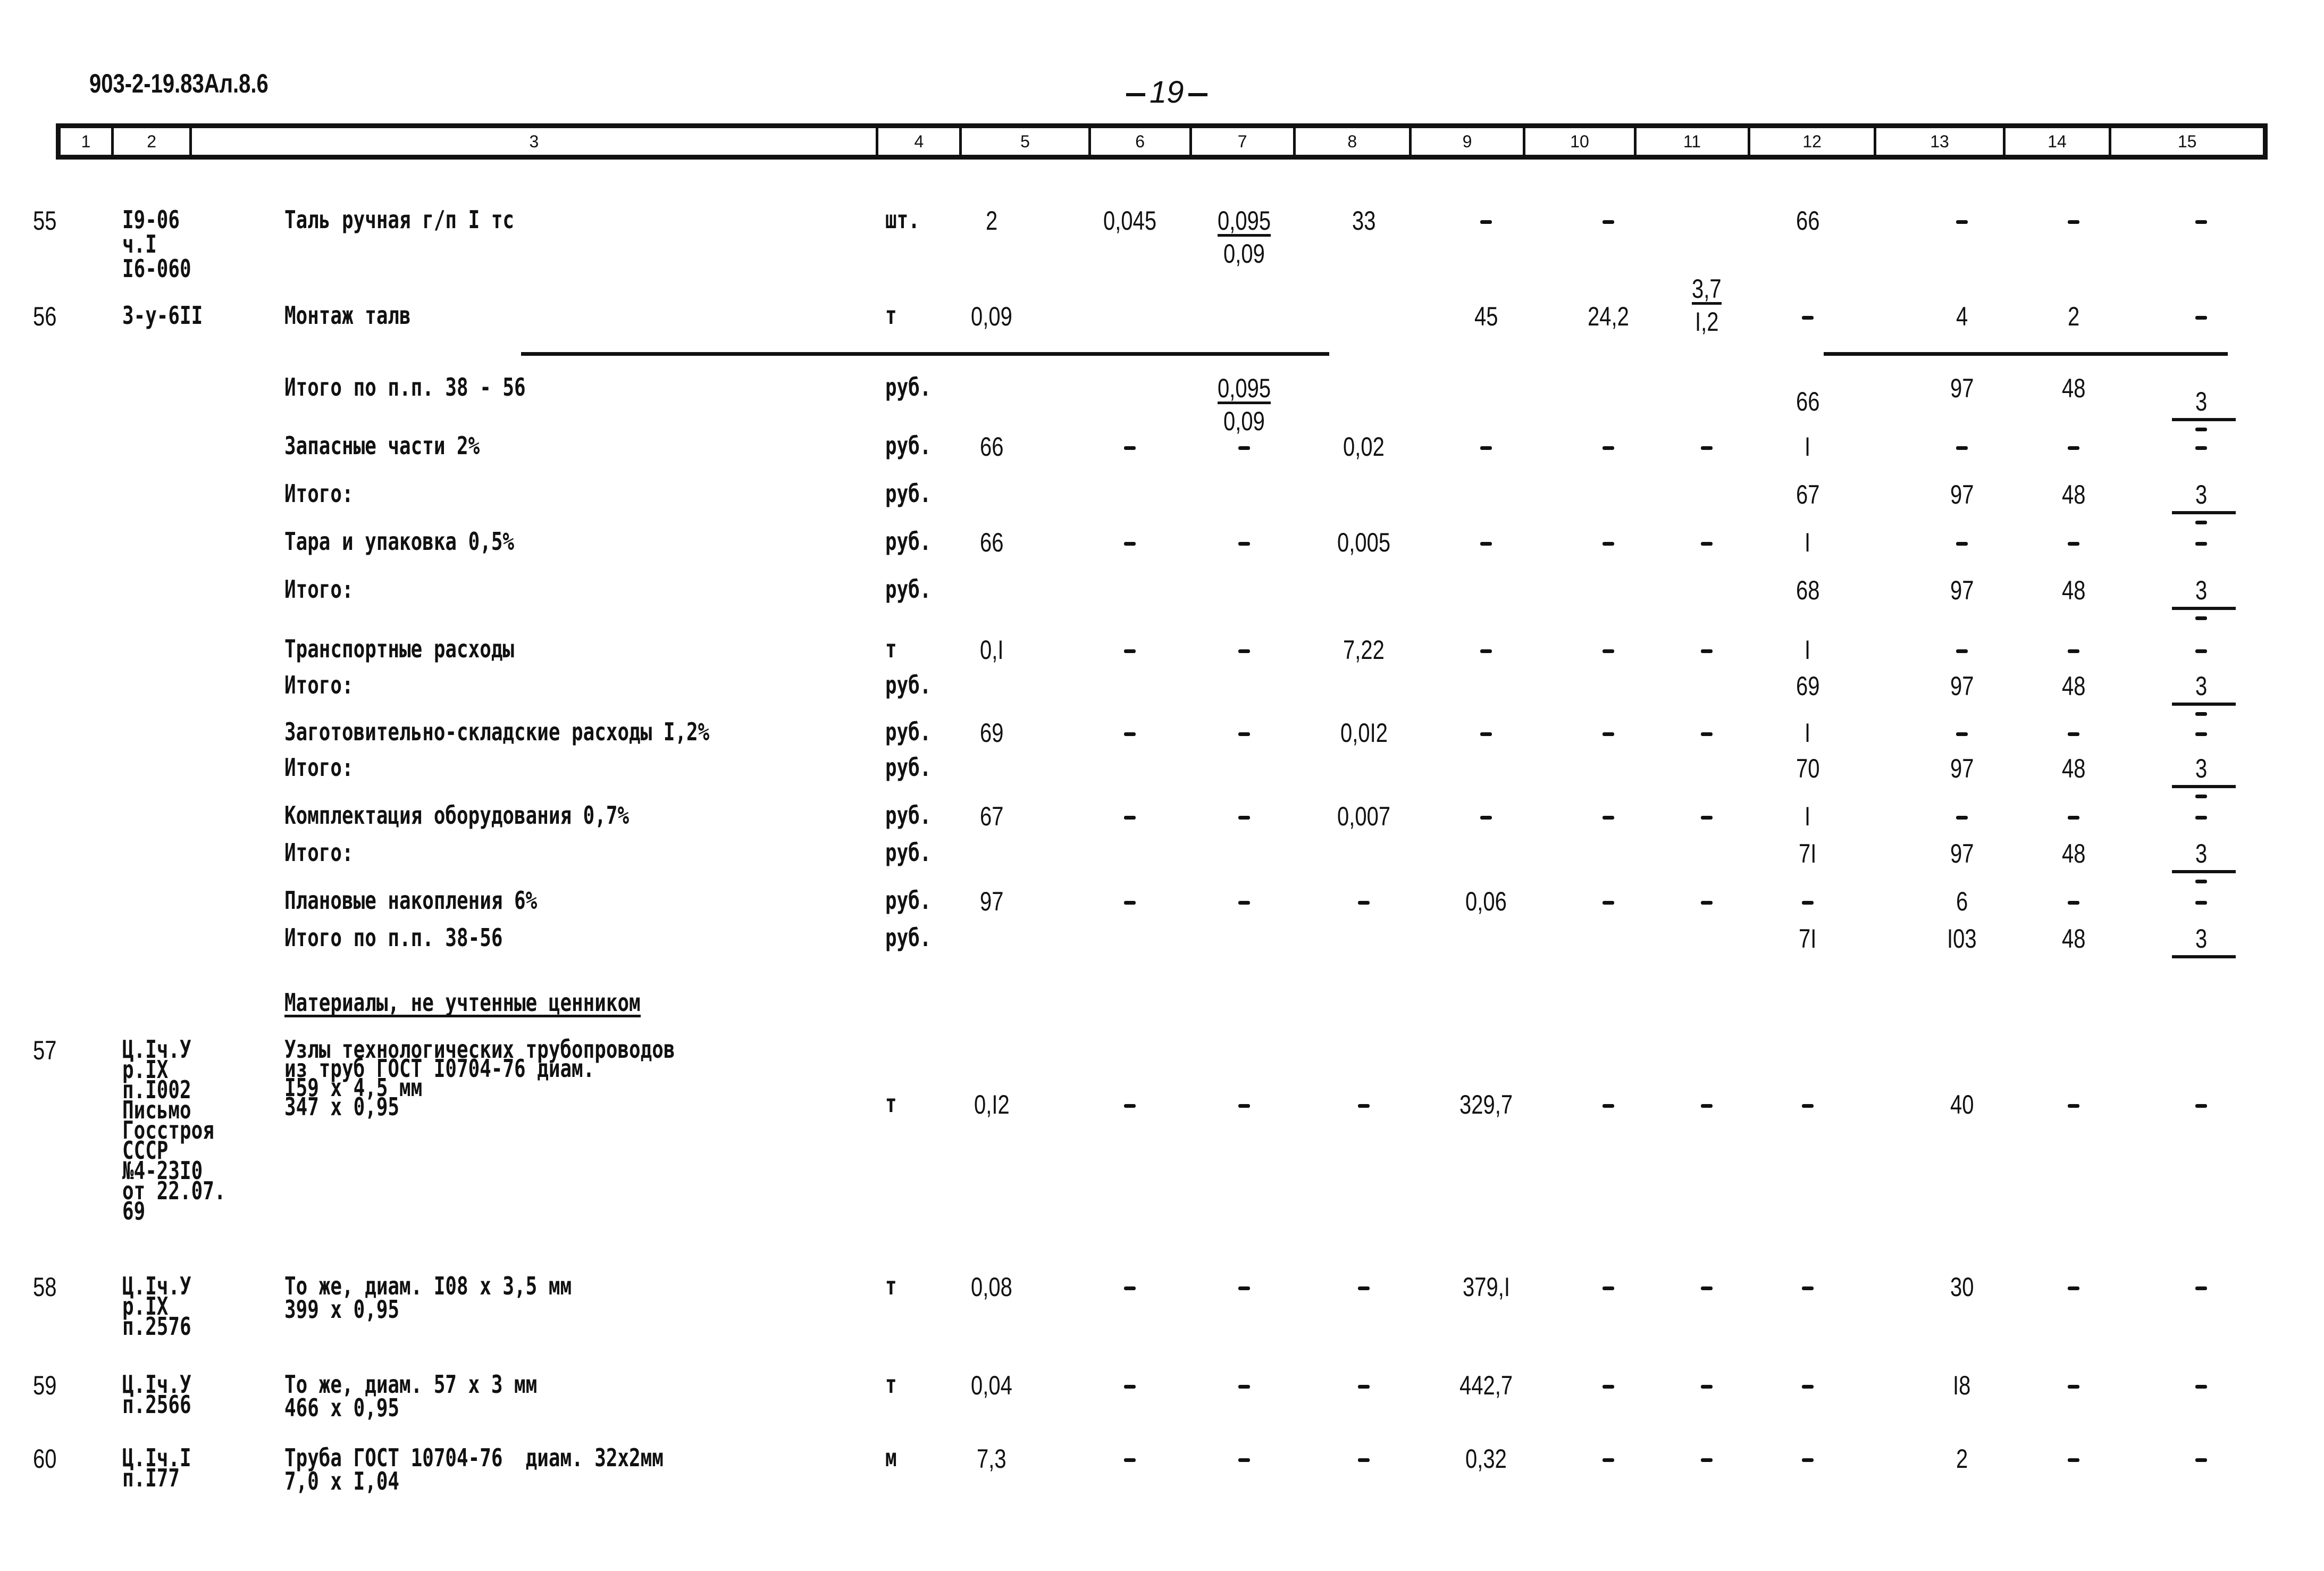 This screenshot has width=2324, height=1571. Describe the element at coordinates (153, 141) in the screenshot. I see `column-header-2: 2` at that location.